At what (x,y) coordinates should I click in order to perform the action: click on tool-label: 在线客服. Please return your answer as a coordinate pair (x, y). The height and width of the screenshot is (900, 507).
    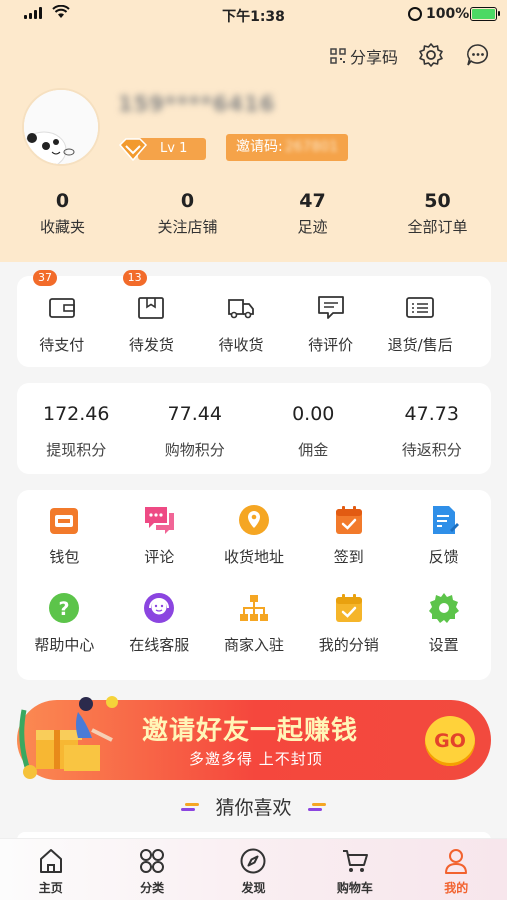
    Looking at the image, I should click on (159, 645).